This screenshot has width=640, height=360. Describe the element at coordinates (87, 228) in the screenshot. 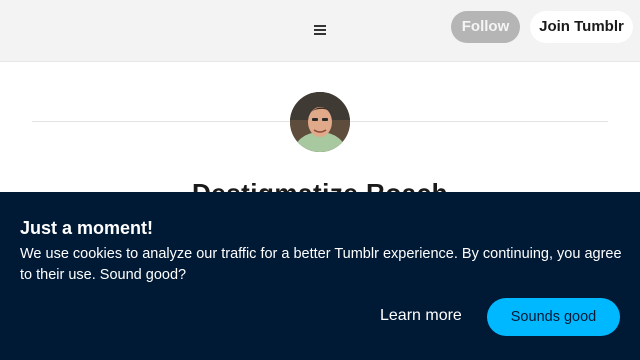

I see `cookie-banner-heading: Just a moment!` at that location.